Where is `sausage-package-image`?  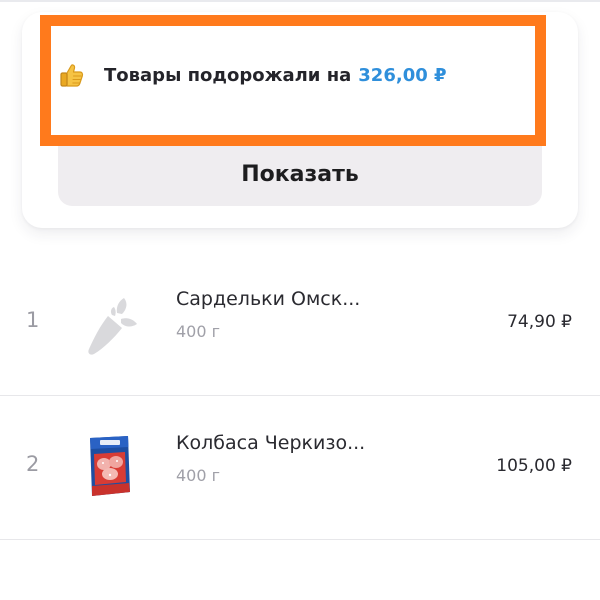
sausage-package-image is located at coordinates (110, 466).